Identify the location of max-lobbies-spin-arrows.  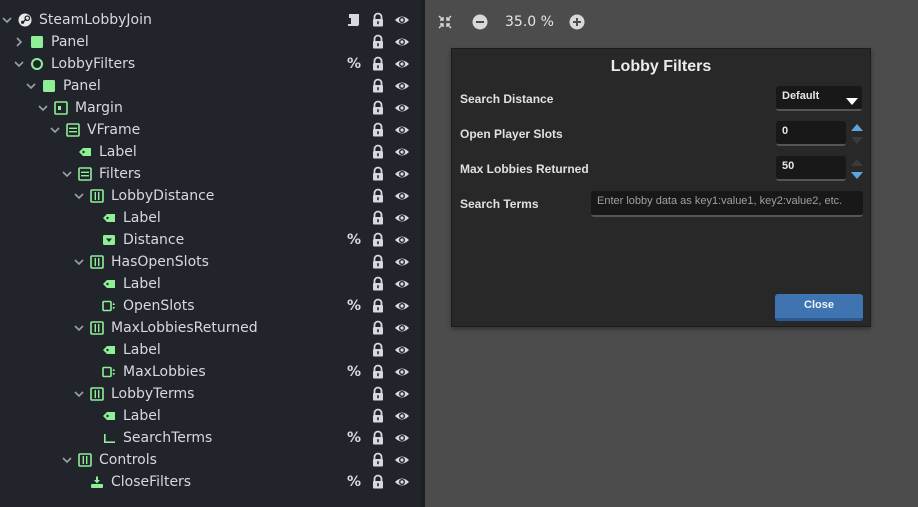
(857, 169).